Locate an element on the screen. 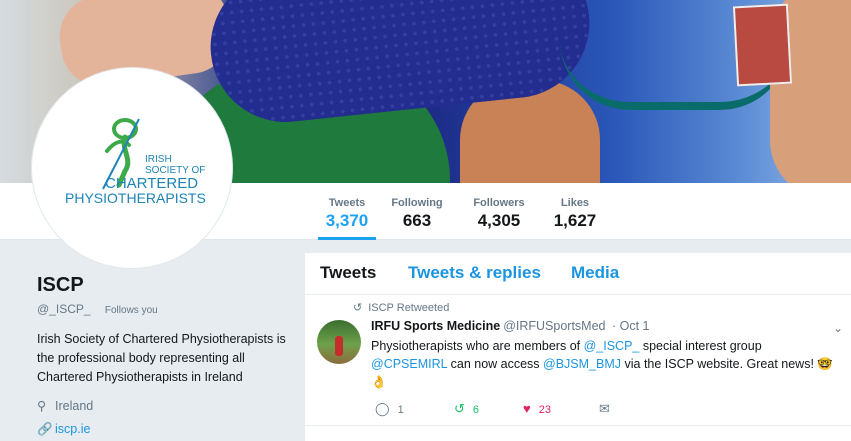  tweet-author-avatar is located at coordinates (339, 342).